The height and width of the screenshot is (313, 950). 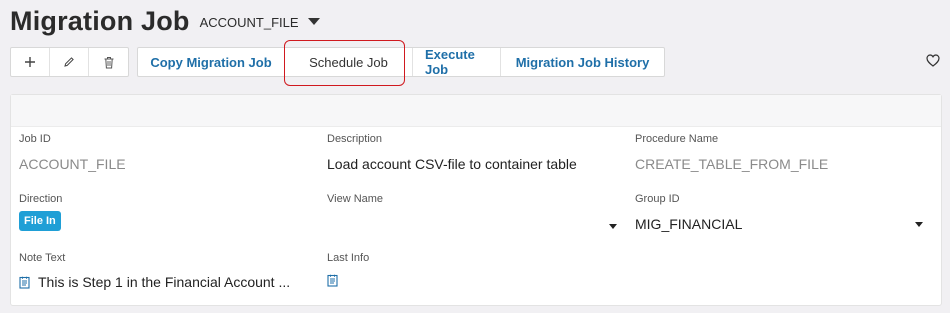 What do you see at coordinates (348, 280) in the screenshot?
I see `last-info-link` at bounding box center [348, 280].